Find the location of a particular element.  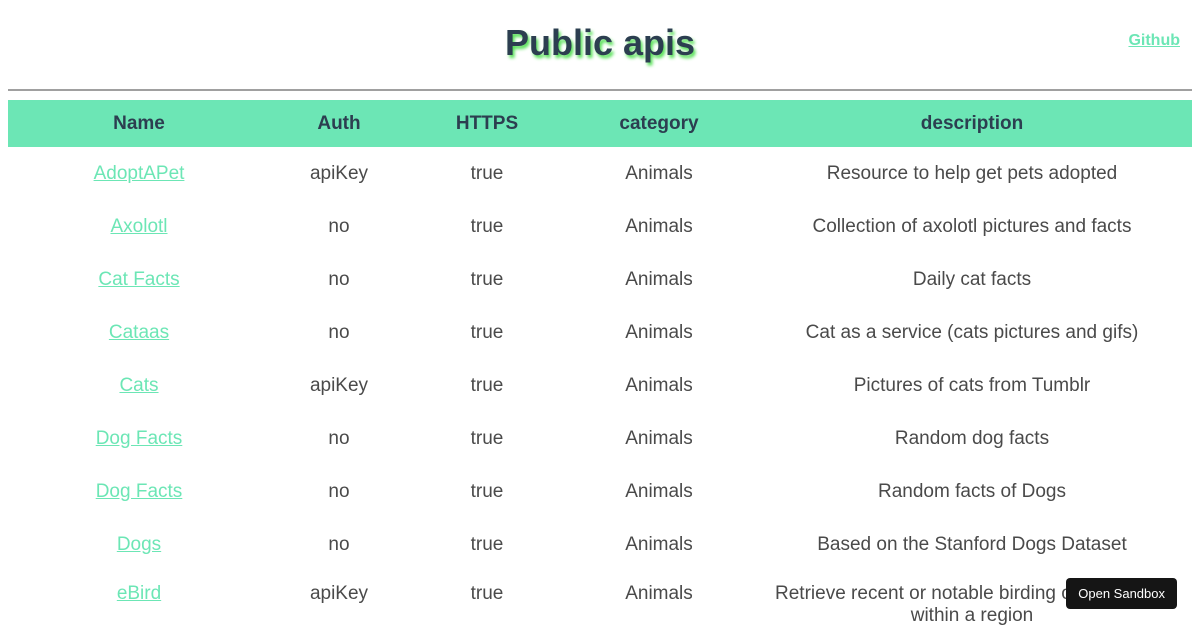

name-cell: Dogs is located at coordinates (139, 544).